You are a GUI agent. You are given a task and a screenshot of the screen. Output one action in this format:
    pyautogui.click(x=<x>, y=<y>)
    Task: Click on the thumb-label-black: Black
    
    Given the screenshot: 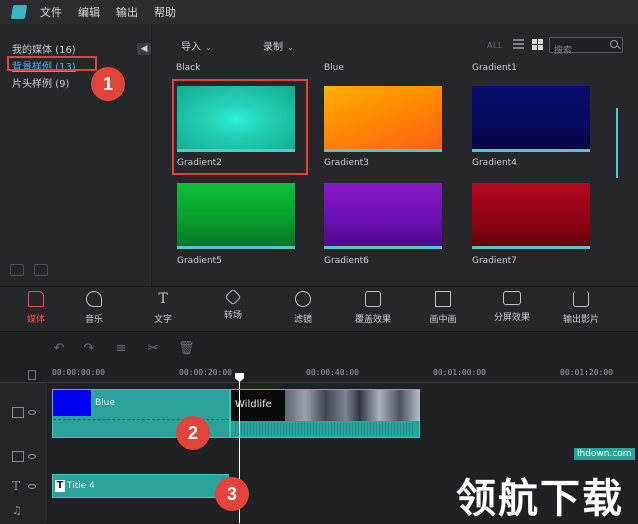 What is the action you would take?
    pyautogui.click(x=188, y=68)
    